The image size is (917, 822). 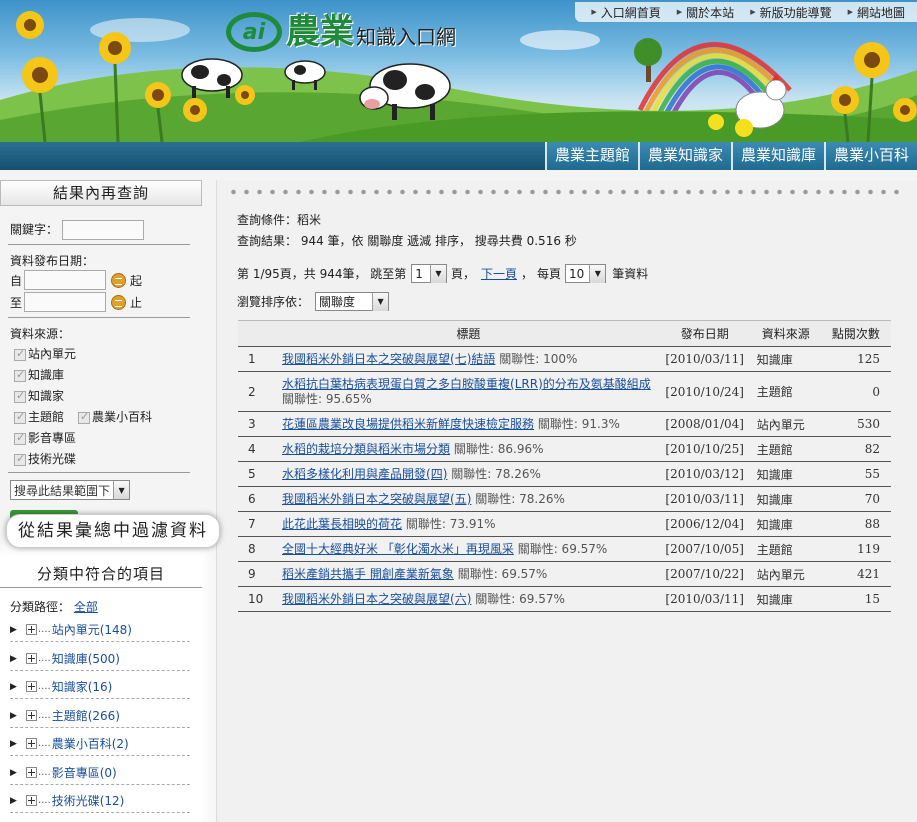 What do you see at coordinates (102, 230) in the screenshot?
I see `keyword-input` at bounding box center [102, 230].